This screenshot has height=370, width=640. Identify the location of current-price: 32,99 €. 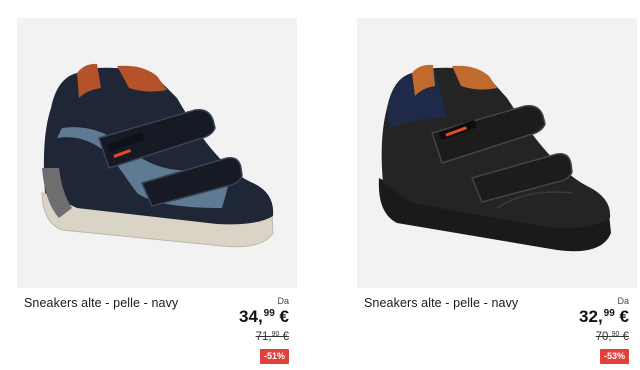
(604, 316).